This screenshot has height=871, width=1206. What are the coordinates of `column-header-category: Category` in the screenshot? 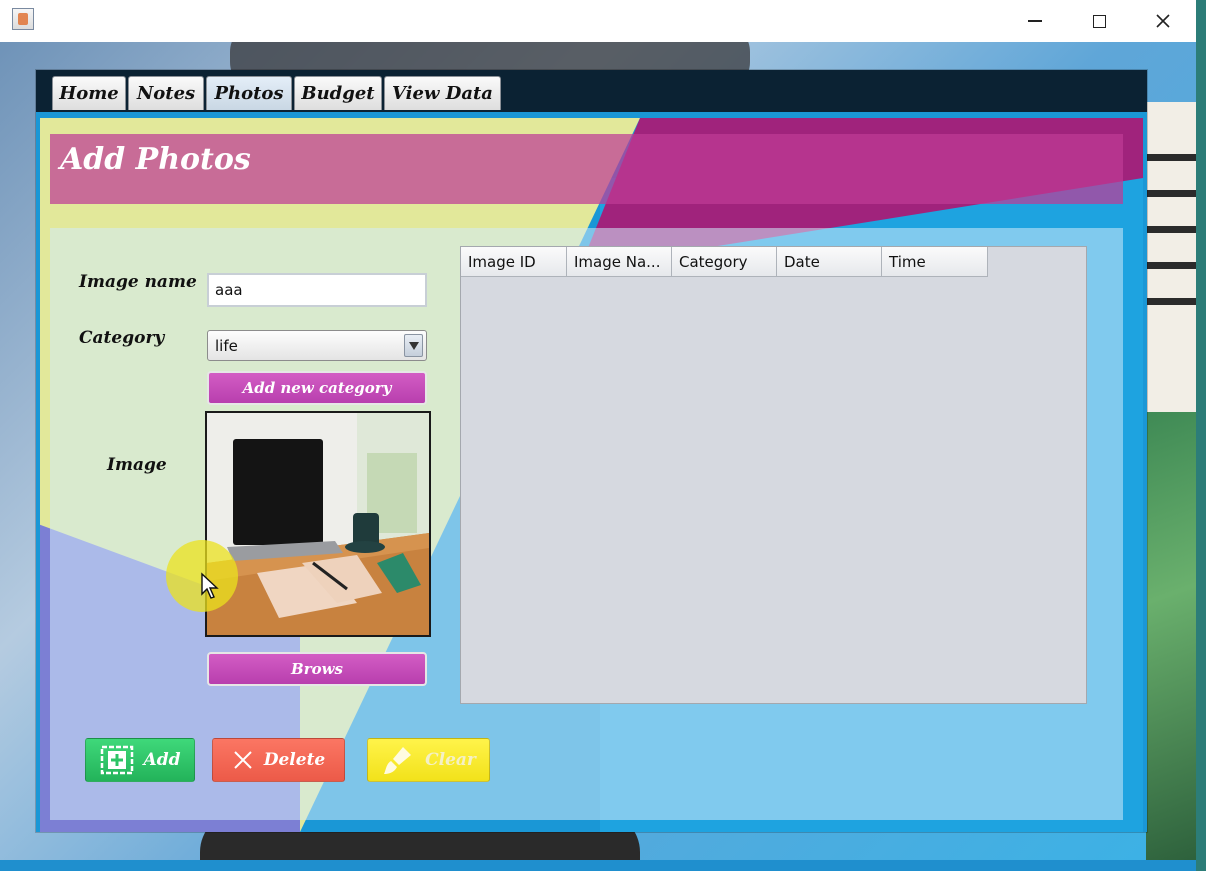 It's located at (724, 262).